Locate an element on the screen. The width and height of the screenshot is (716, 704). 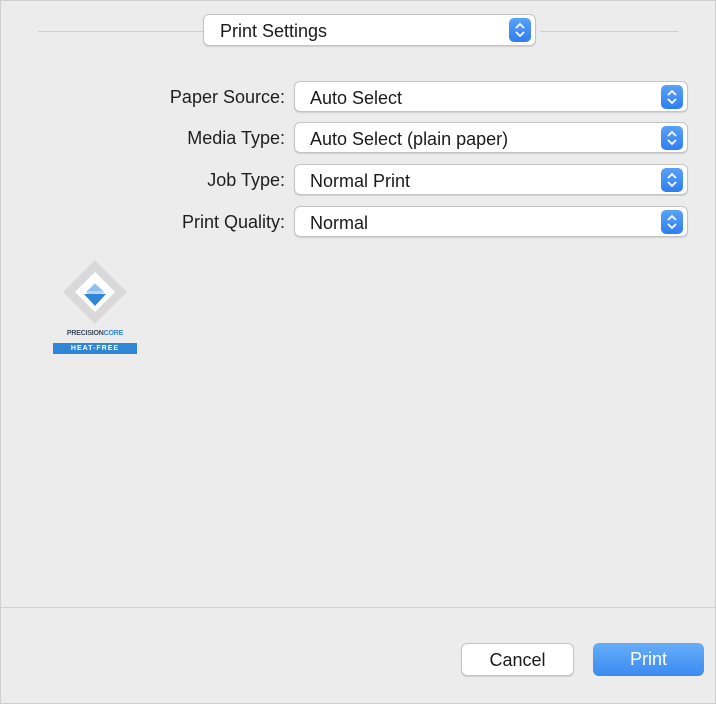
precisioncore-diamond-icon is located at coordinates (95, 292).